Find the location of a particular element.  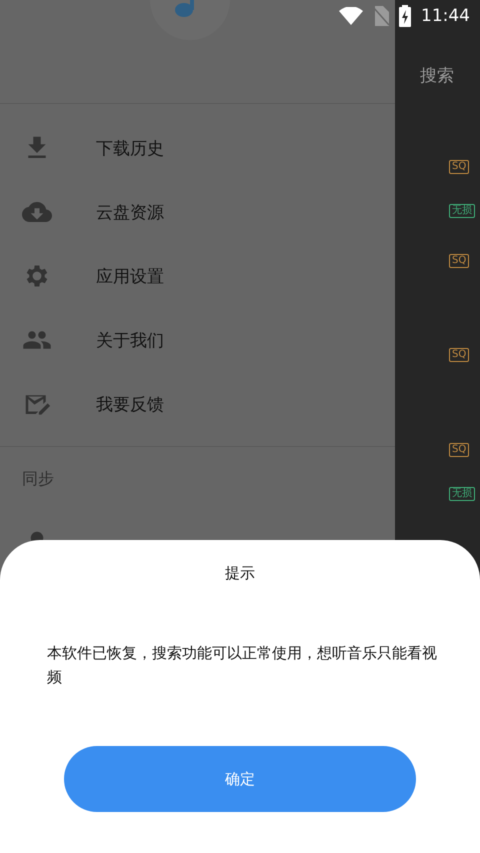

search-button: 搜索 is located at coordinates (437, 75).